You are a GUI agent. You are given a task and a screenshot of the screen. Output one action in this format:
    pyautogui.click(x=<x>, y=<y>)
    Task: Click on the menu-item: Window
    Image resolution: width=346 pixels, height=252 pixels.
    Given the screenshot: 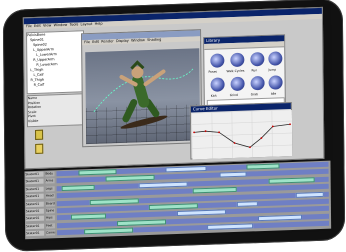 What is the action you would take?
    pyautogui.click(x=61, y=25)
    